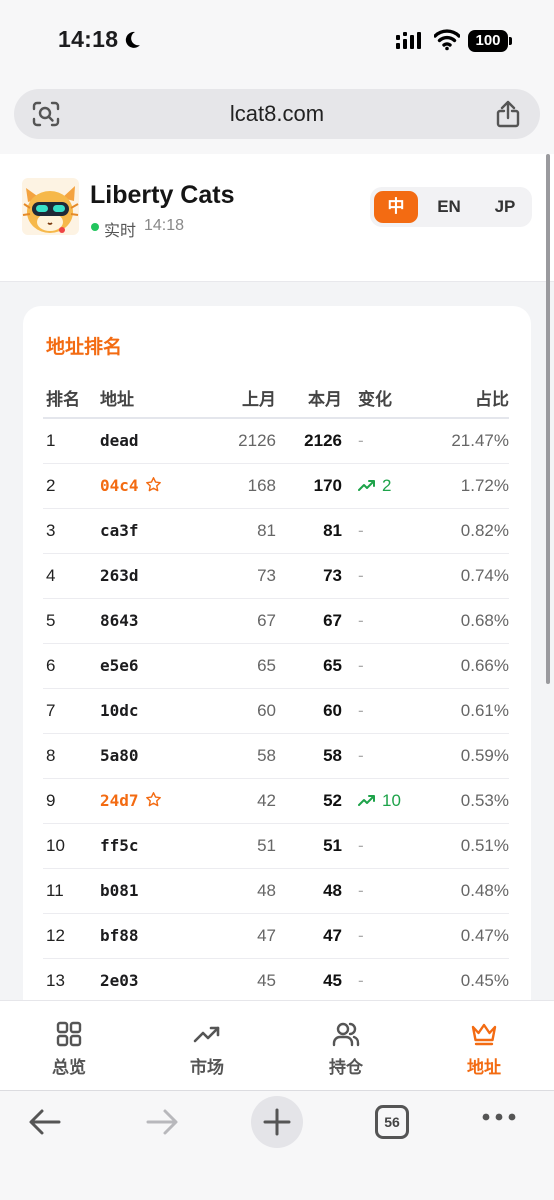 Image resolution: width=554 pixels, height=1200 pixels. What do you see at coordinates (84, 347) in the screenshot?
I see `ranking-title: 地址排名` at bounding box center [84, 347].